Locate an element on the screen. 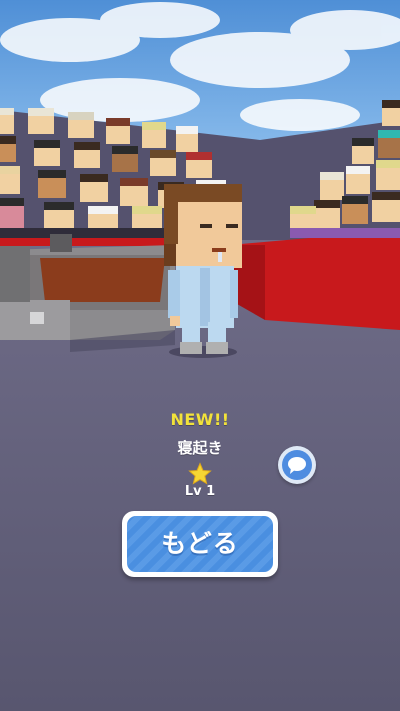 This screenshot has width=400, height=711. character-name: 寝起き is located at coordinates (200, 448).